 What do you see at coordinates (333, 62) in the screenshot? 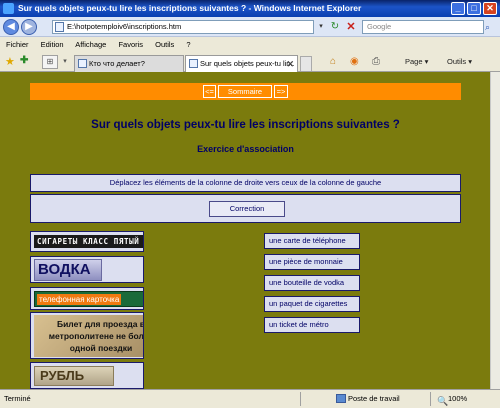
I see `home-icon: ⌂` at bounding box center [333, 62].